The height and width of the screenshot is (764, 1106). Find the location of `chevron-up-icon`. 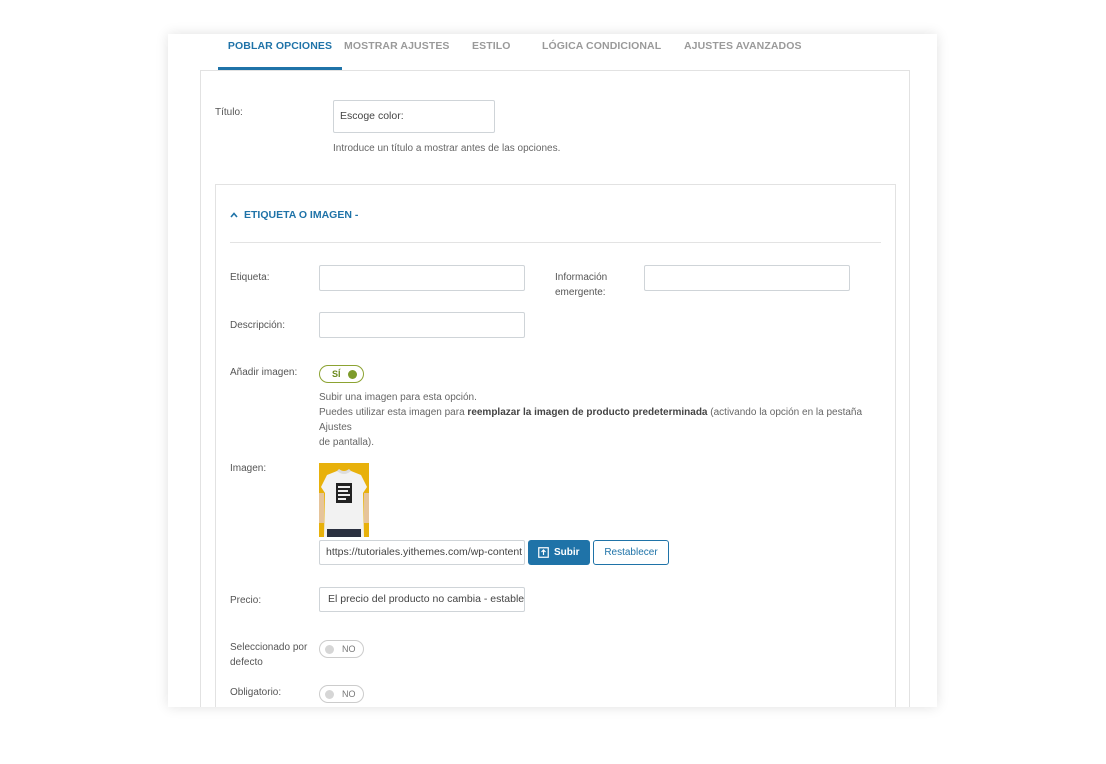

chevron-up-icon is located at coordinates (234, 215).